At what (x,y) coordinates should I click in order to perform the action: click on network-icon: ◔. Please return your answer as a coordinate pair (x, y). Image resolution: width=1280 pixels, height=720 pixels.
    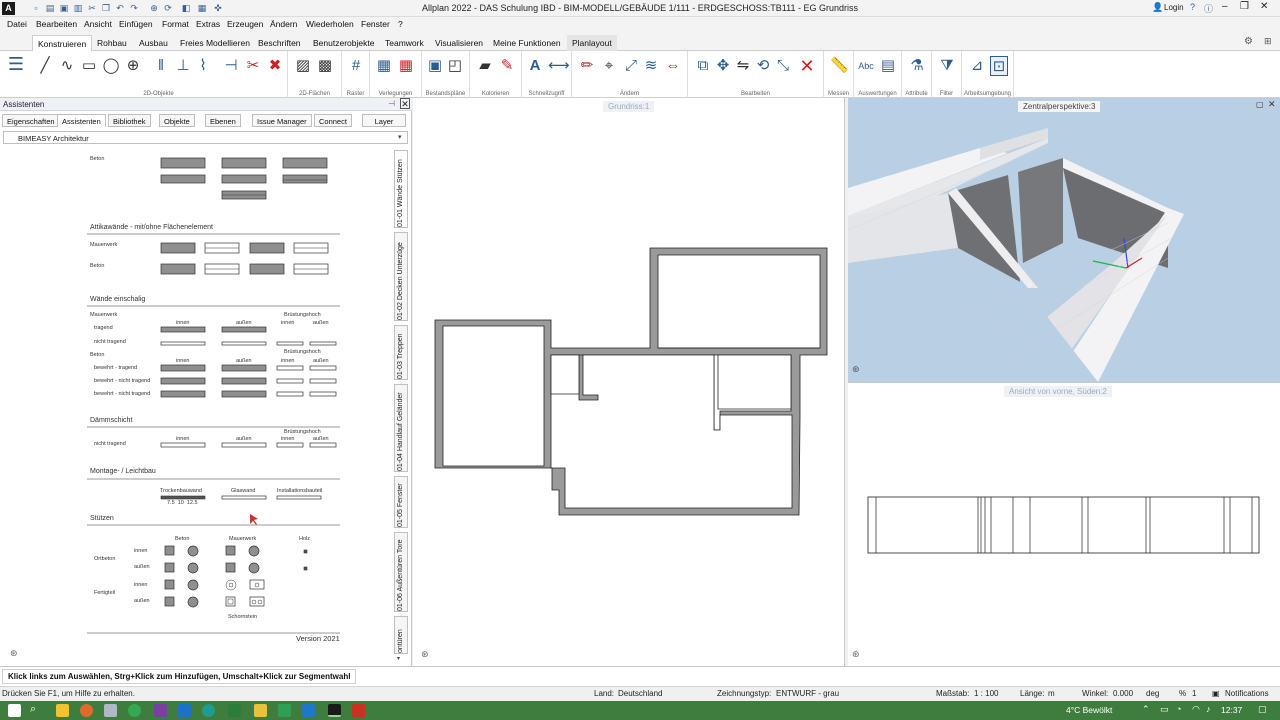
    Looking at the image, I should click on (1178, 709).